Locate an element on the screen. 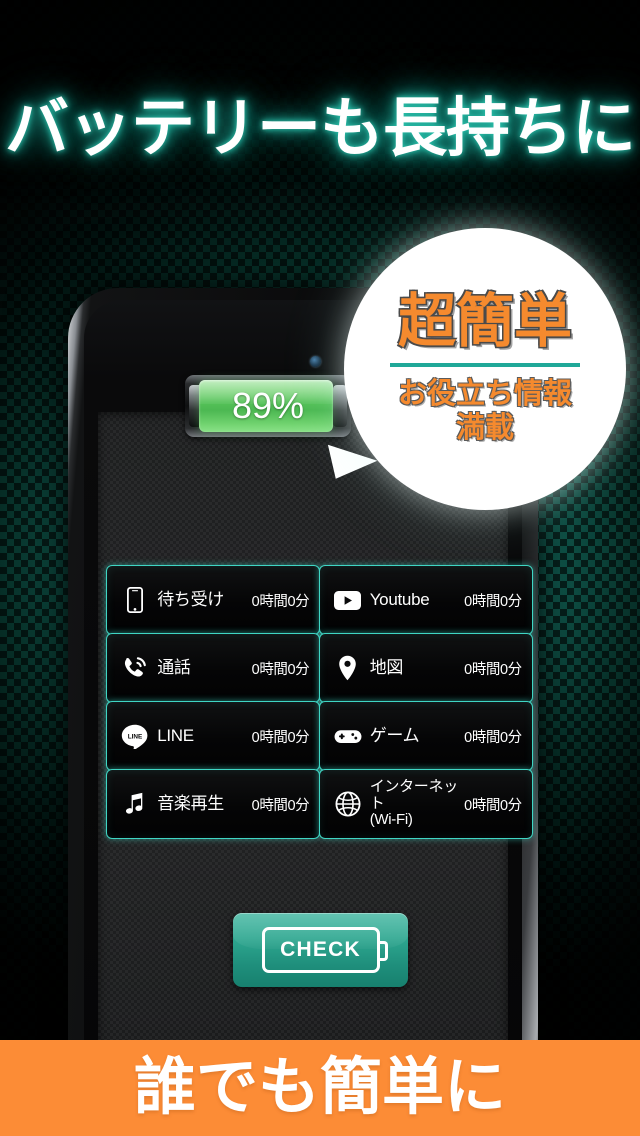 The height and width of the screenshot is (1136, 640). usage-cell-label: 通話 is located at coordinates (174, 668).